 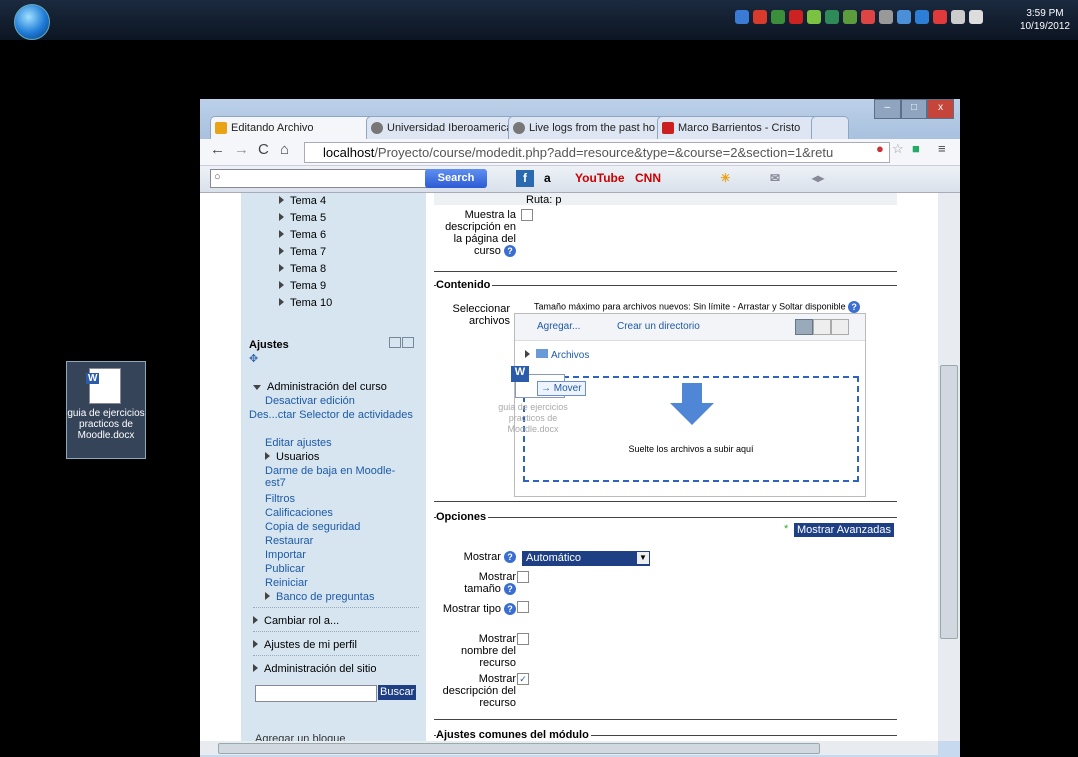 What do you see at coordinates (302, 286) in the screenshot?
I see `topic-item: Tema 9` at bounding box center [302, 286].